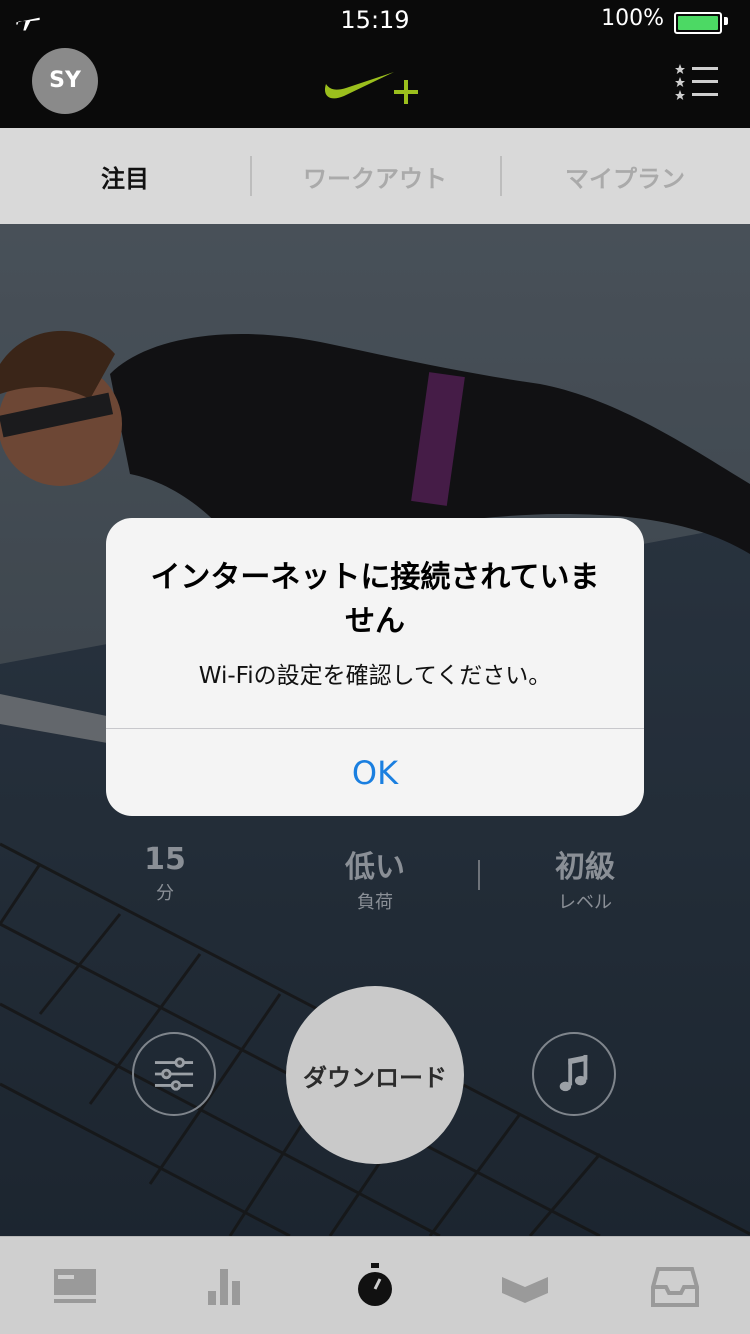 This screenshot has width=750, height=1334. I want to click on stat-duration: 15 分, so click(165, 873).